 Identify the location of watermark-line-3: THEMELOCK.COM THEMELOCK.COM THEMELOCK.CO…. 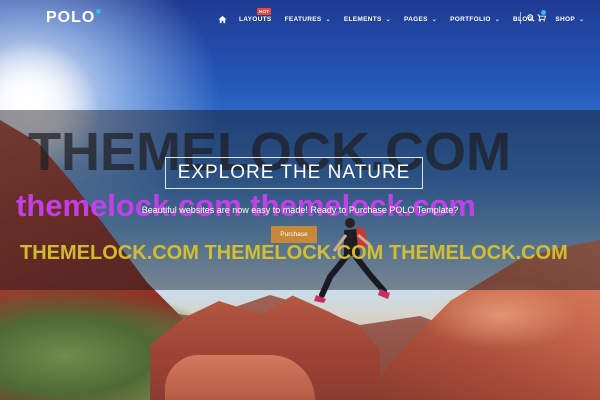
(294, 253).